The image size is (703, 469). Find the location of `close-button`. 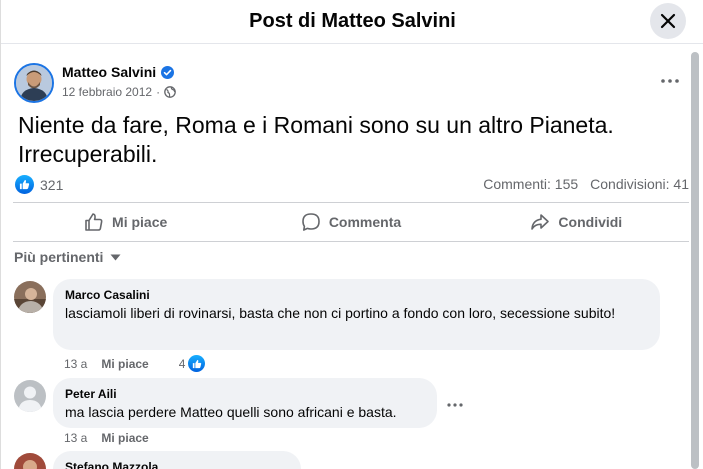

close-button is located at coordinates (668, 21).